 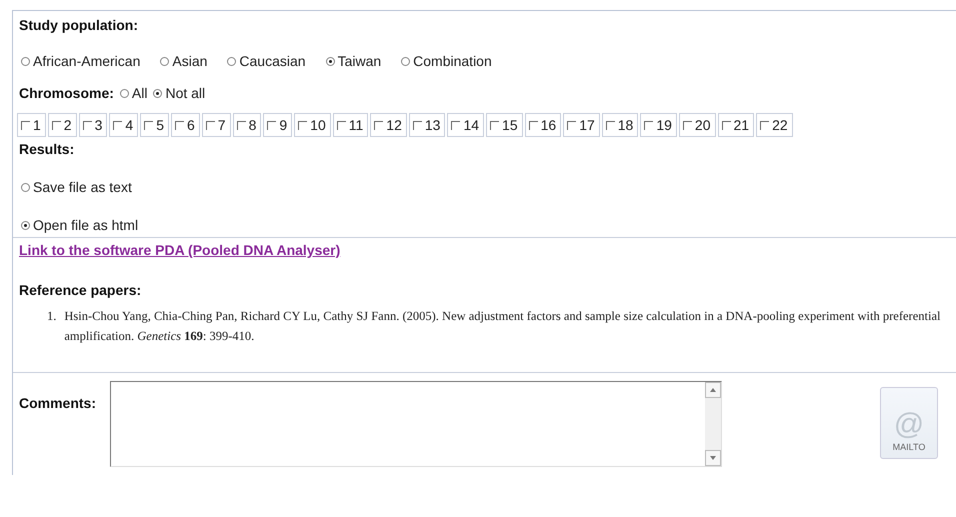 What do you see at coordinates (78, 25) in the screenshot?
I see `section-heading: Study population:` at bounding box center [78, 25].